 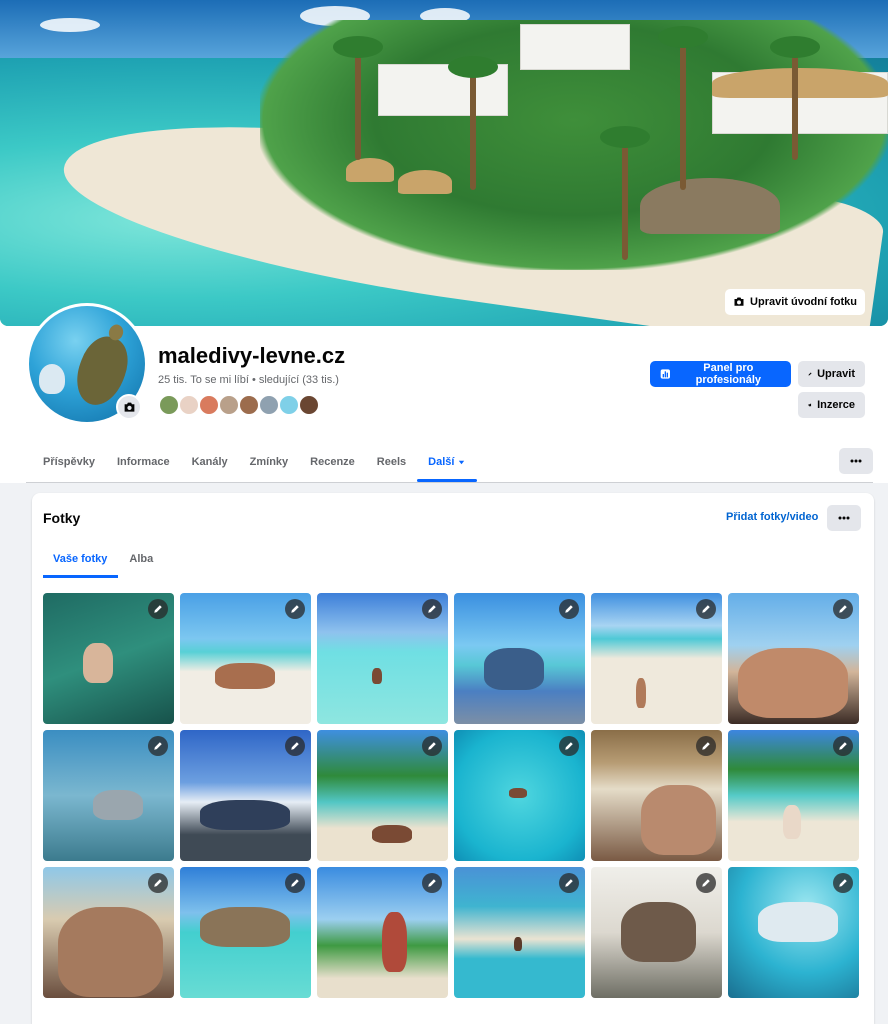 What do you see at coordinates (251, 356) in the screenshot?
I see `page-title: maledivy-levne.cz` at bounding box center [251, 356].